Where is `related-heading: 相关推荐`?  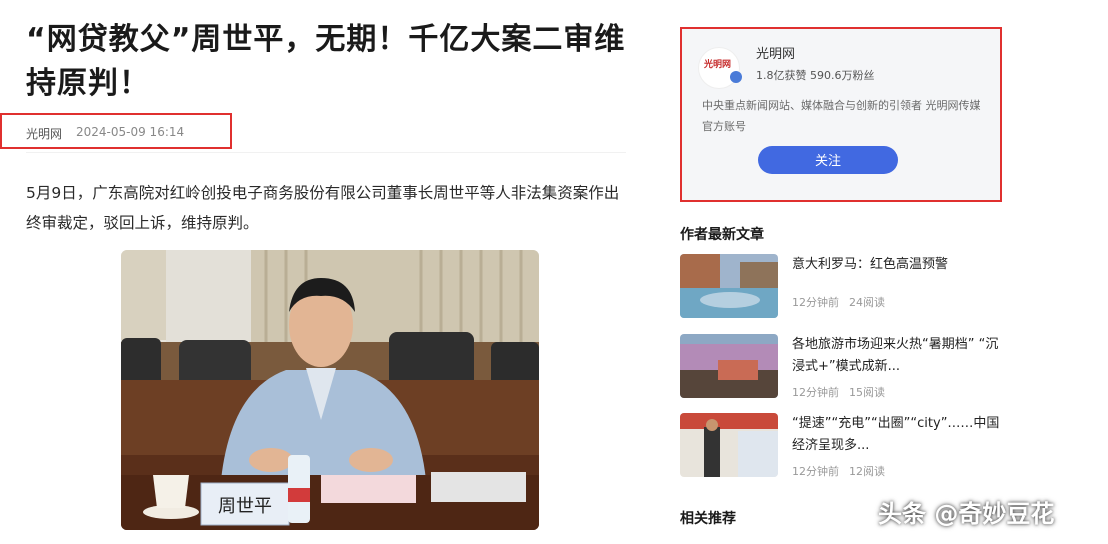
related-heading: 相关推荐 is located at coordinates (708, 519).